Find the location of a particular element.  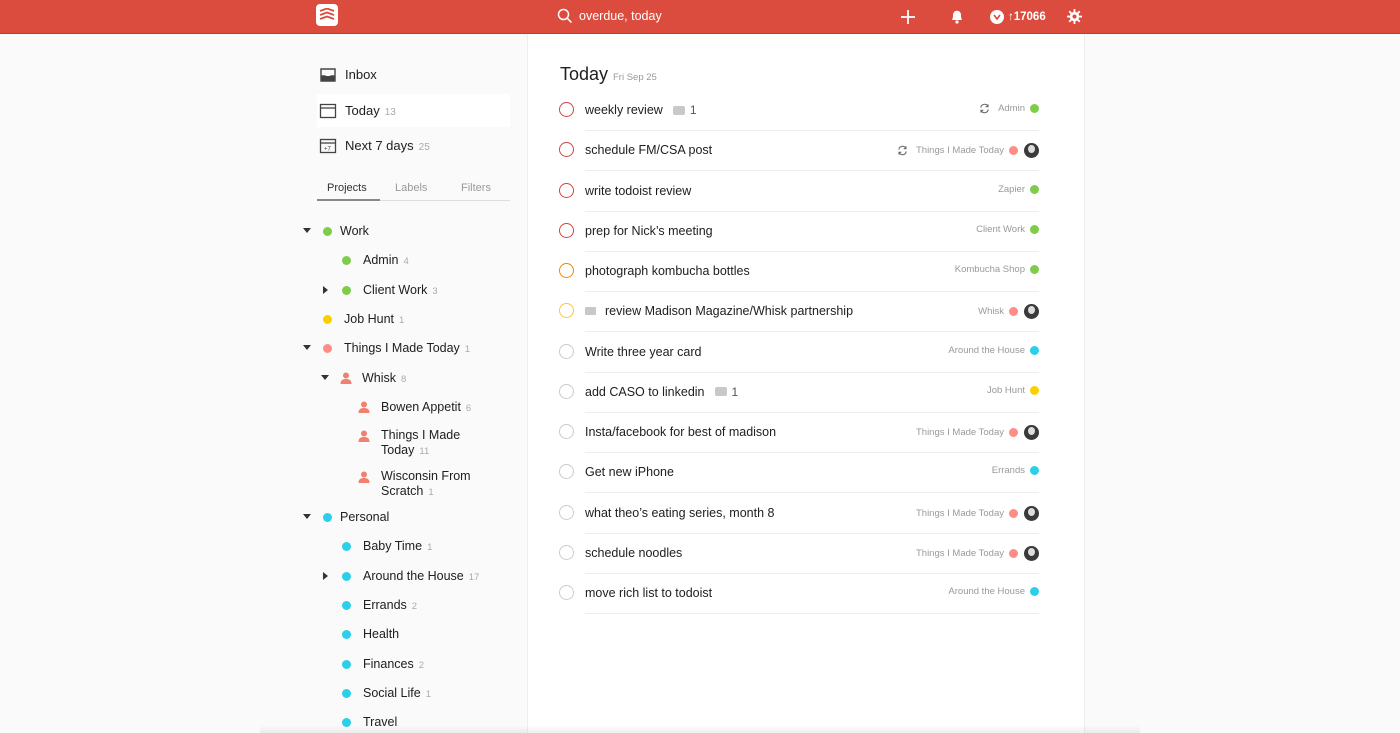

task-content: write todoist review is located at coordinates (638, 191).